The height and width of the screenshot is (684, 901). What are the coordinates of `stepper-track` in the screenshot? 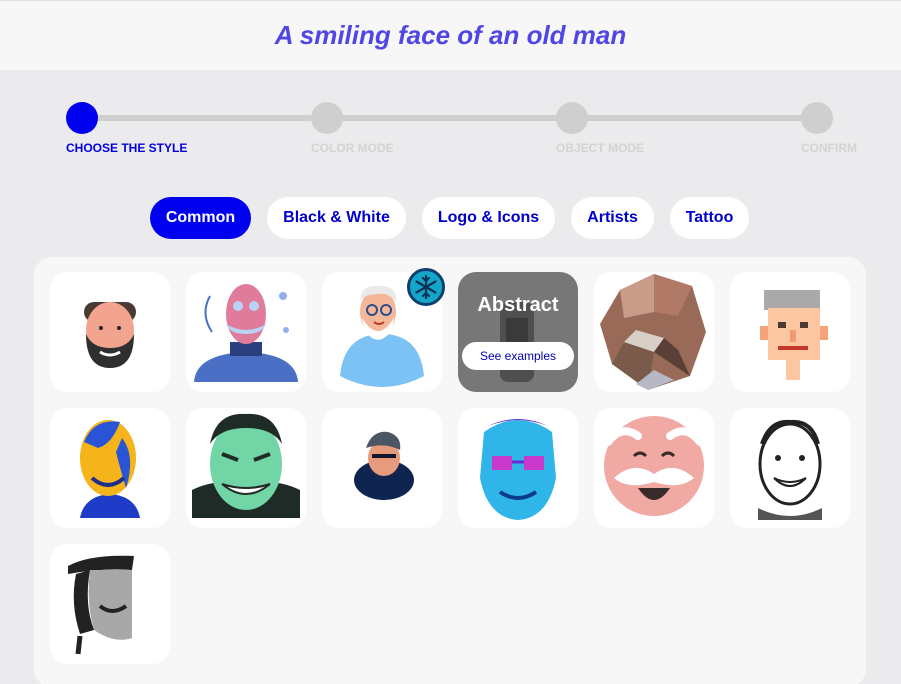 It's located at (449, 118).